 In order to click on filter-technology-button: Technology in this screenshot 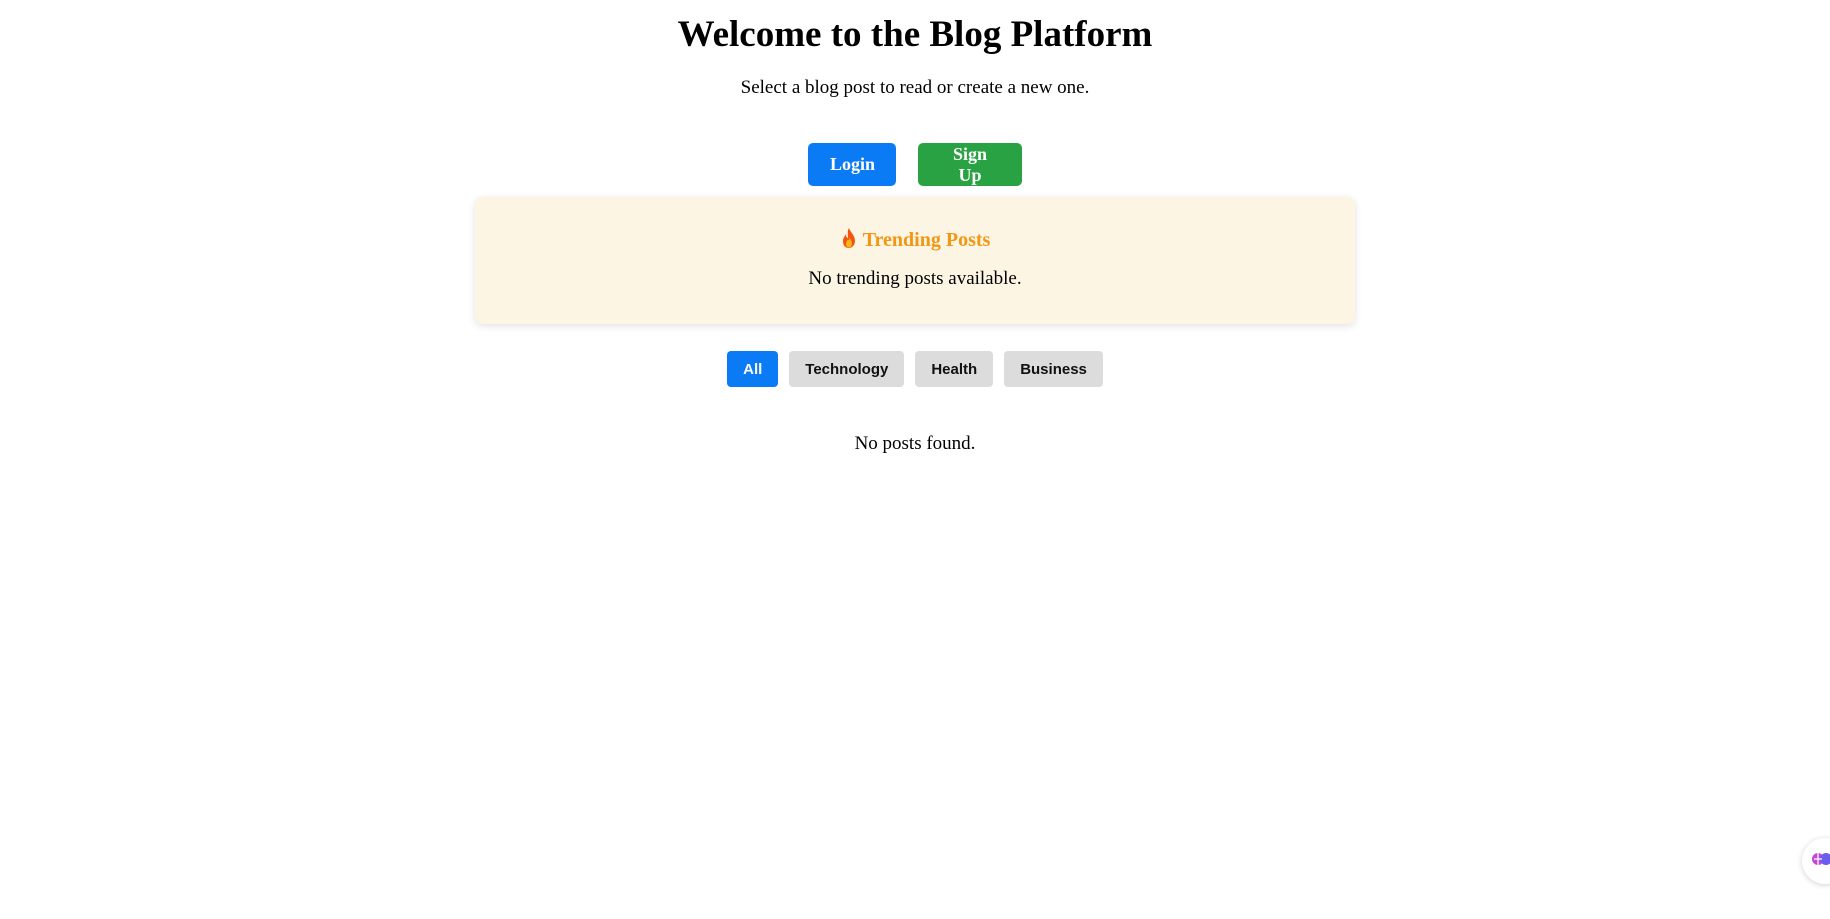, I will do `click(847, 369)`.